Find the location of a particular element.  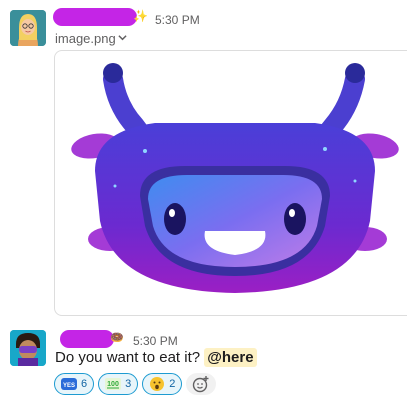

reaction-yes: YES 6 is located at coordinates (74, 384).